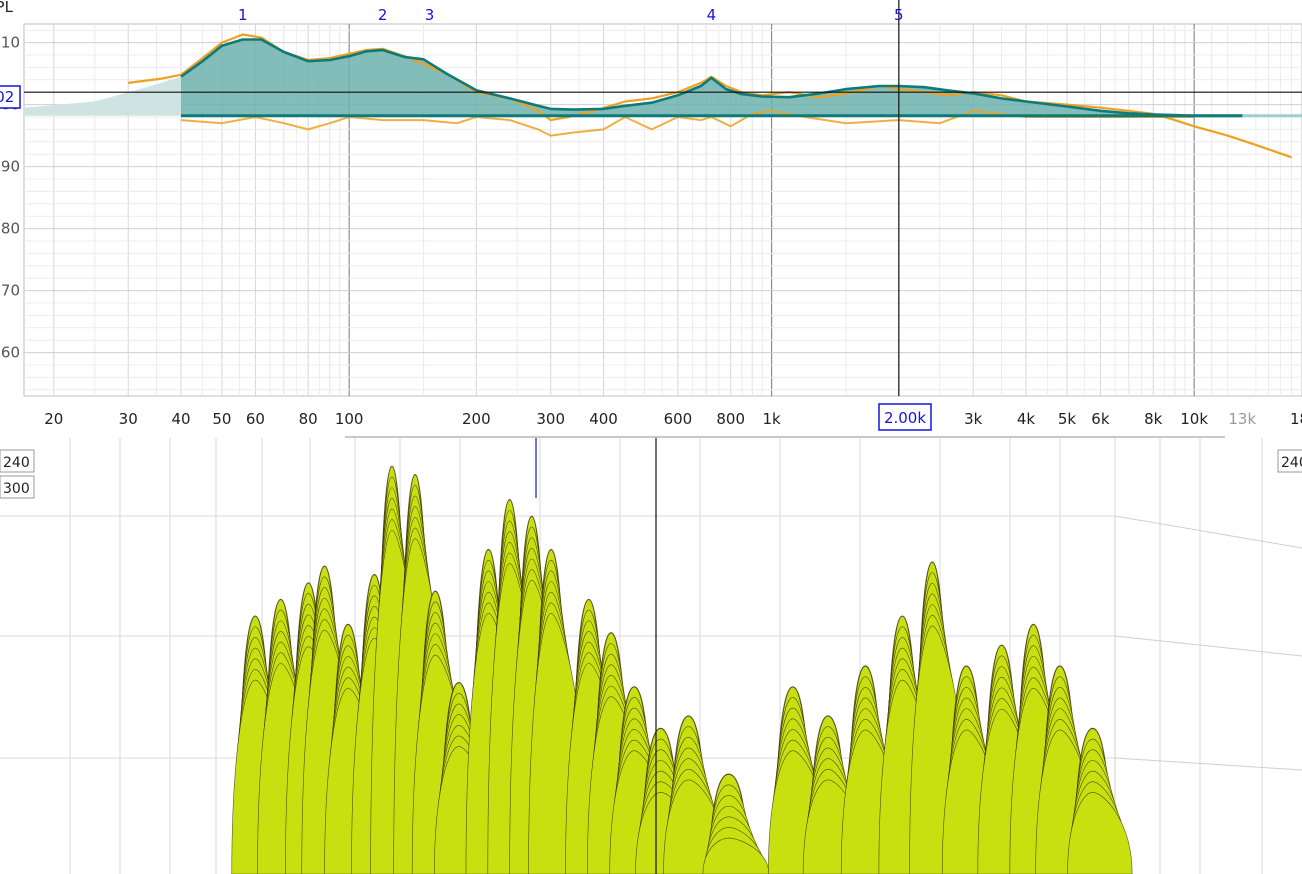 The width and height of the screenshot is (1302, 874). Describe the element at coordinates (349, 419) in the screenshot. I see `x-tick-label: 100` at that location.